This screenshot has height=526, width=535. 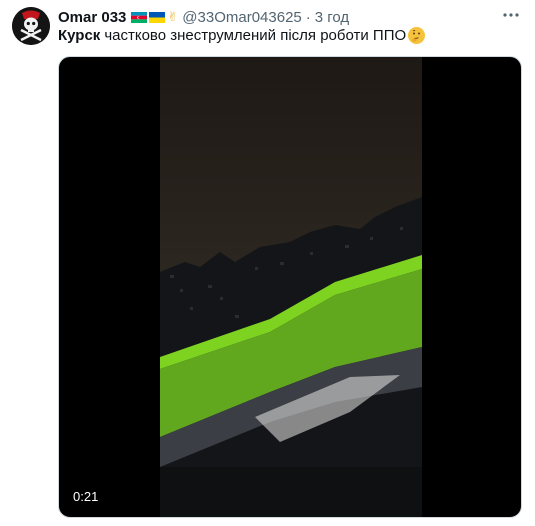 I want to click on ukraine-flag-icon, so click(x=157, y=17).